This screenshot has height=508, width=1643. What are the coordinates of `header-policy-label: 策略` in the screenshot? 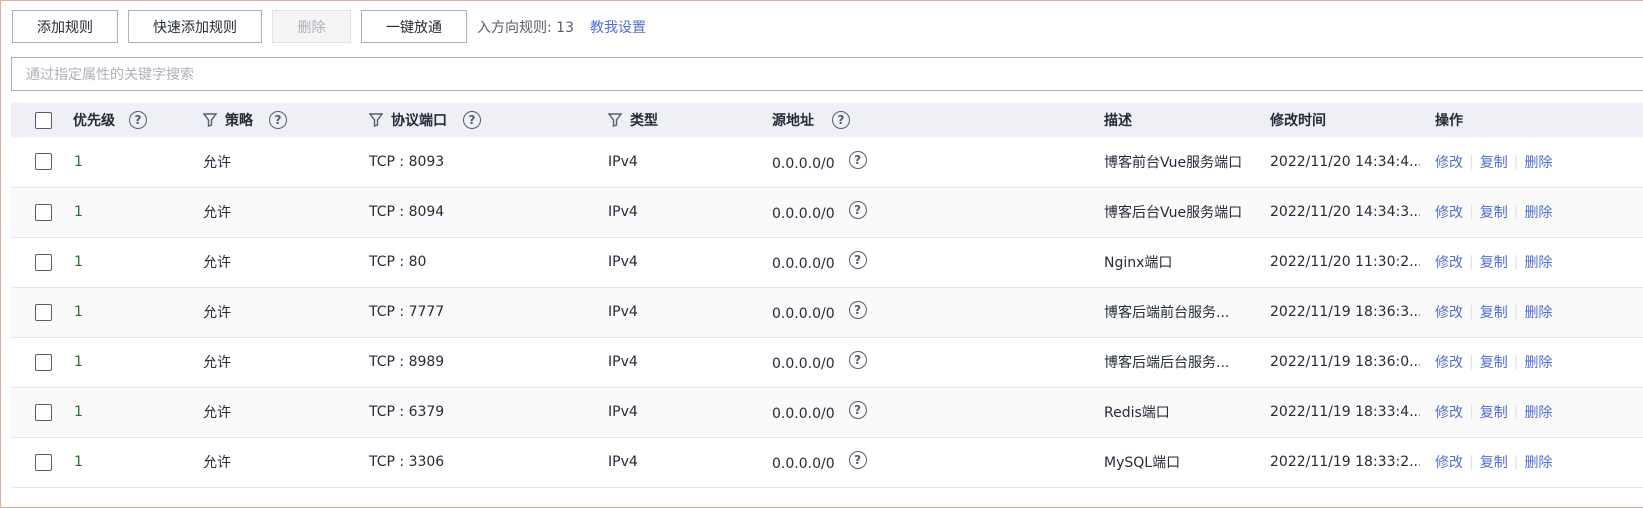 It's located at (239, 121).